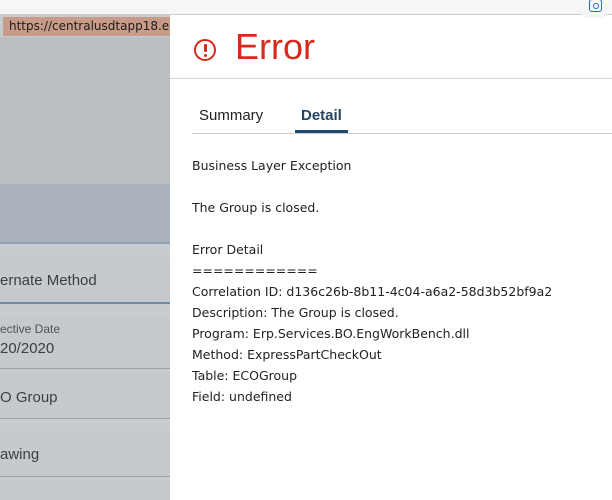 The image size is (612, 500). I want to click on tab-summary: Summary, so click(231, 115).